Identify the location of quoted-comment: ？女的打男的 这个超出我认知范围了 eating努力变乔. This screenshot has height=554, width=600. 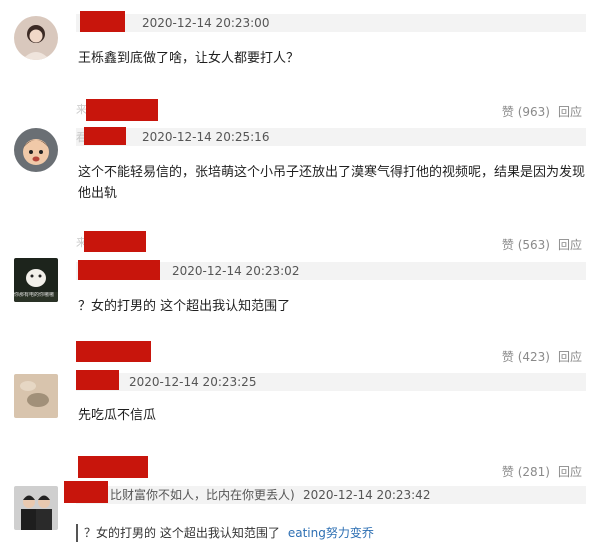
(225, 533).